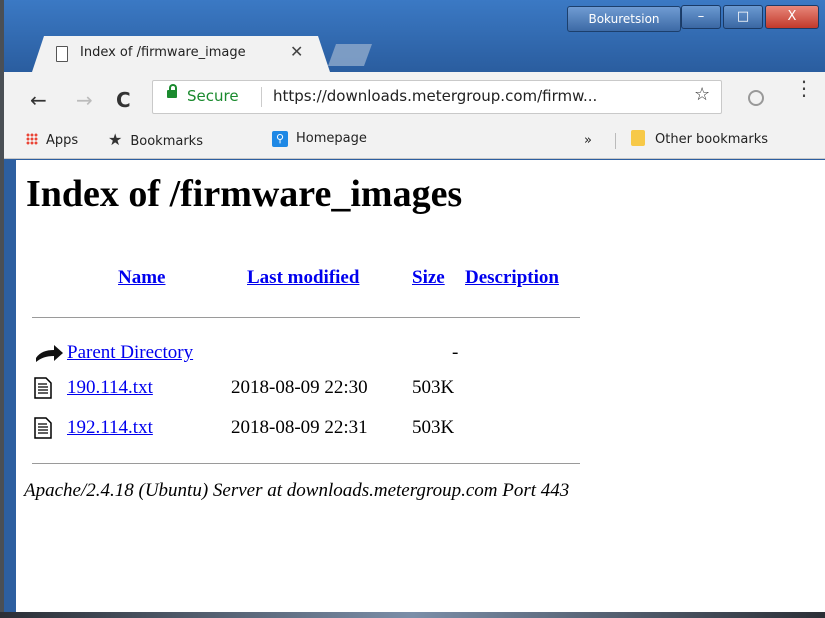 Image resolution: width=825 pixels, height=618 pixels. What do you see at coordinates (331, 138) in the screenshot?
I see `homepage-label: Homepage` at bounding box center [331, 138].